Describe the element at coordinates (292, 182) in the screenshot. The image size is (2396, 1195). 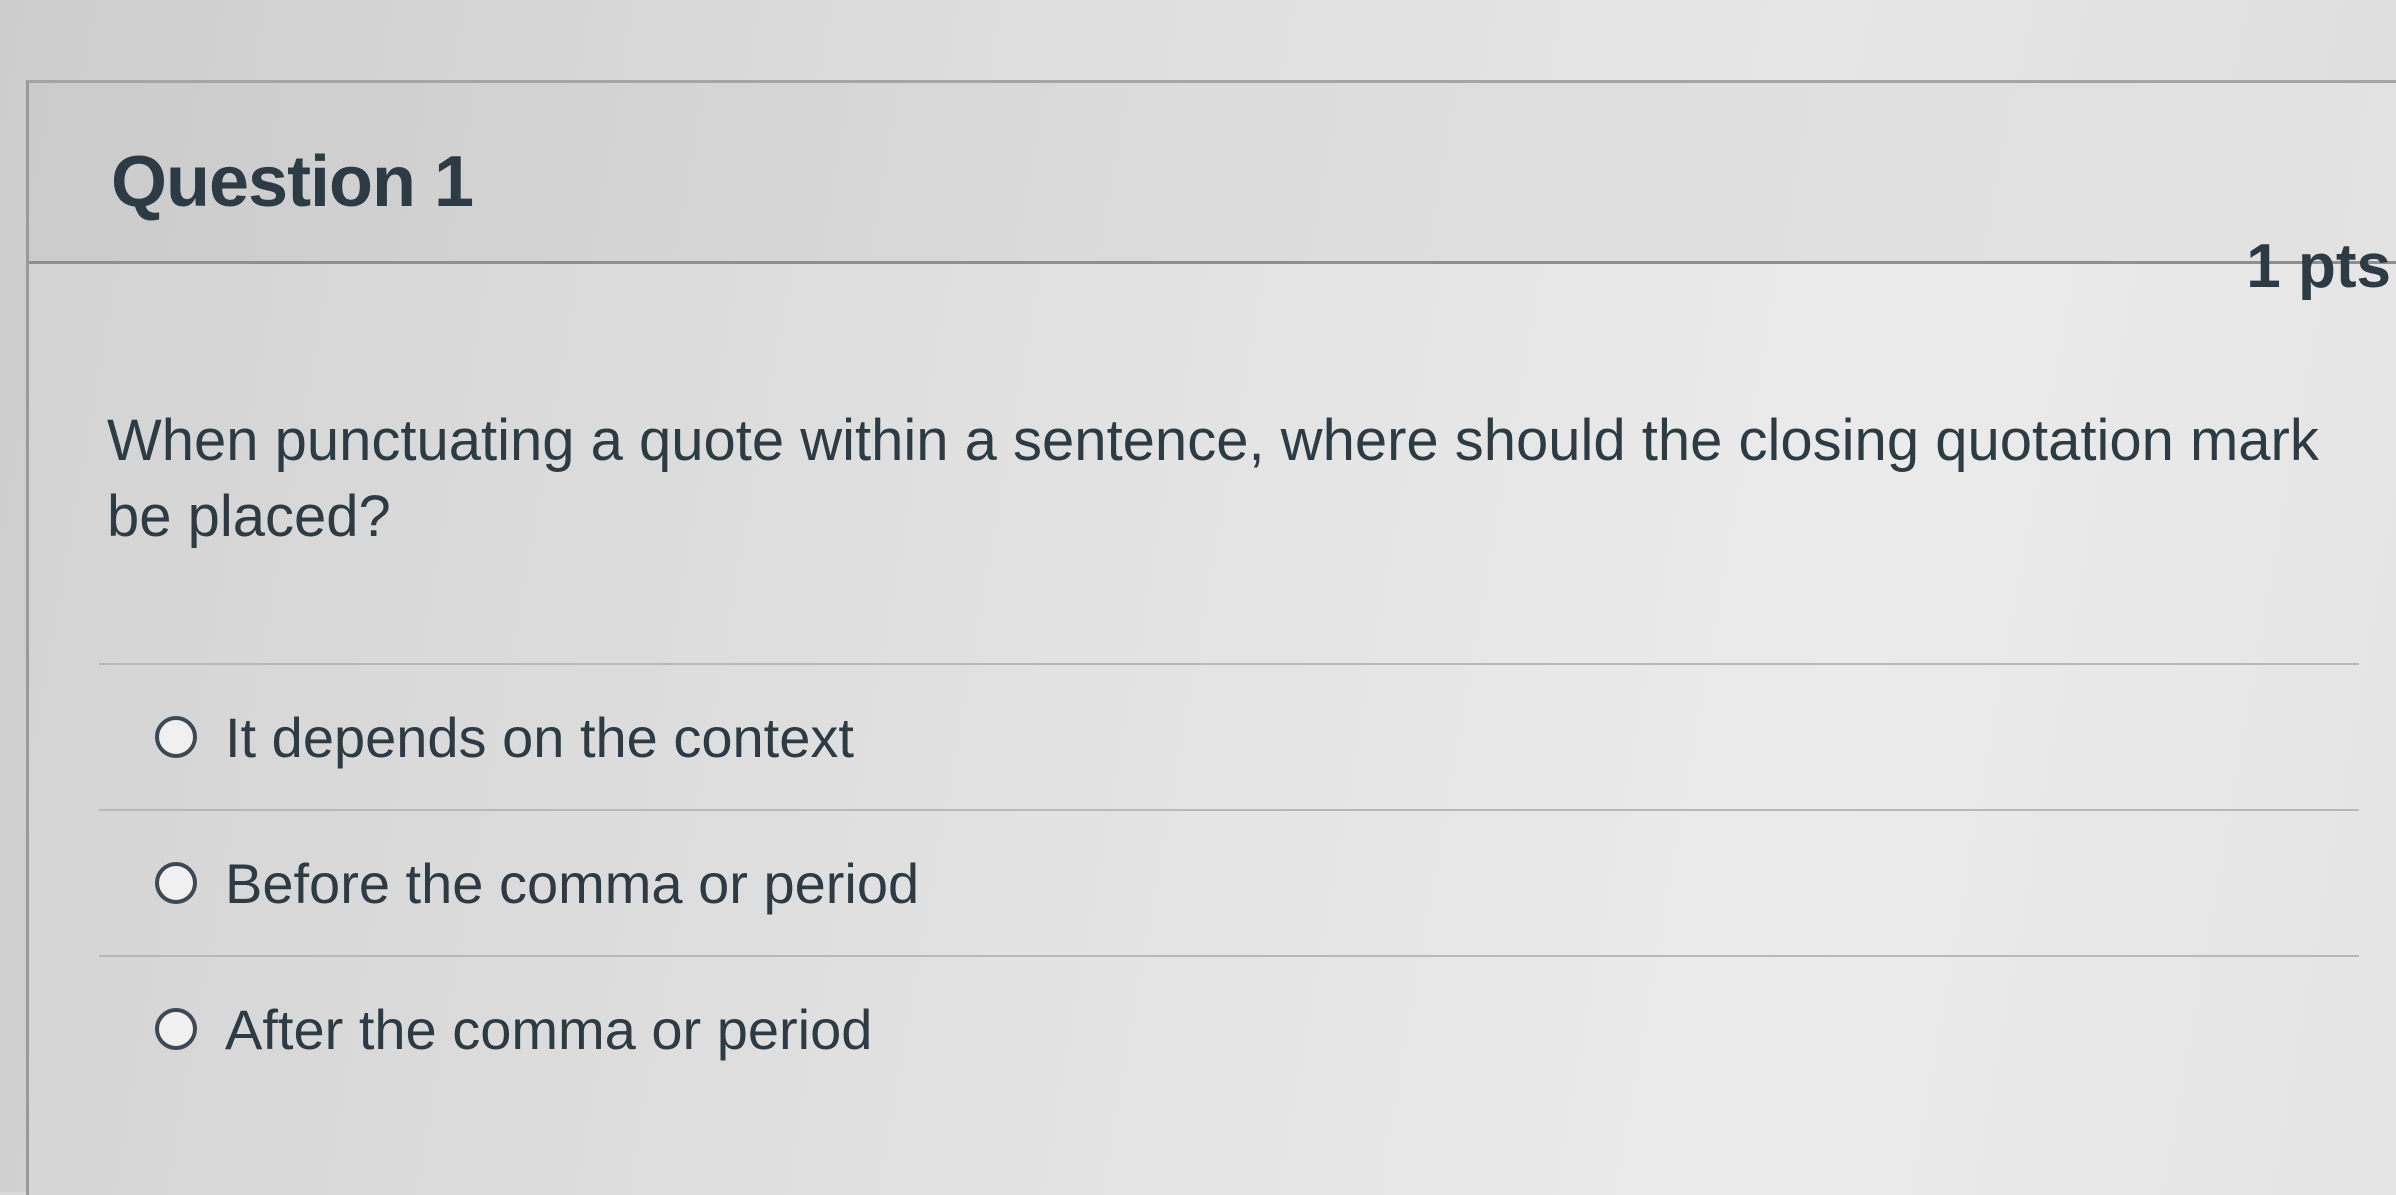
I see `question-title: Question 1` at that location.